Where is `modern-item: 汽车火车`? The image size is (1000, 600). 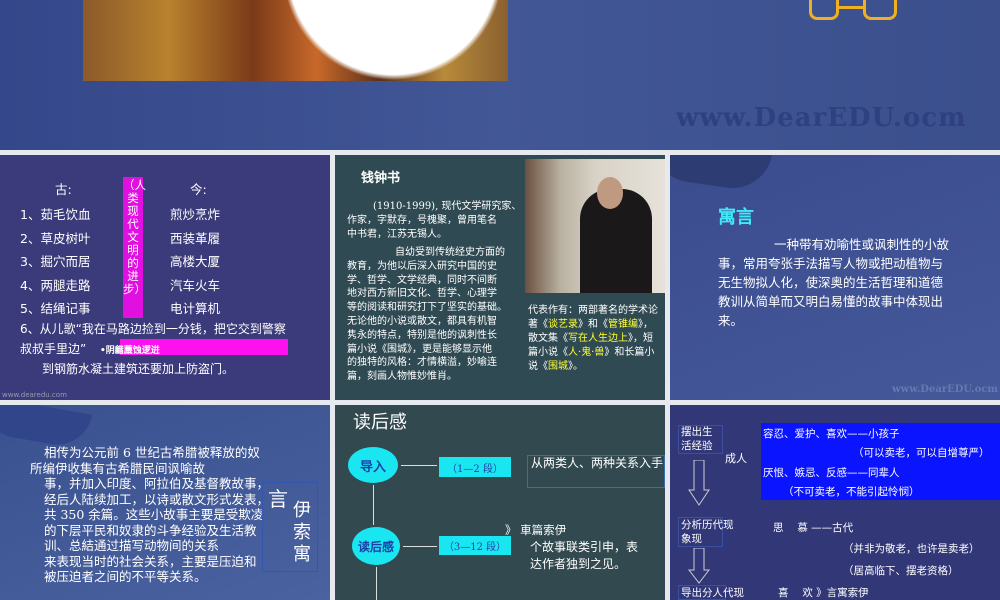
modern-item: 汽车火车 is located at coordinates (195, 285).